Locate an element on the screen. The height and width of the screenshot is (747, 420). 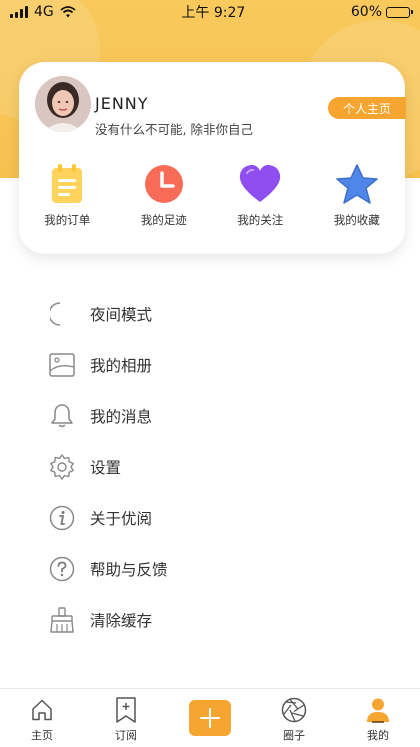
clock-time: 上午 9:27 is located at coordinates (213, 13).